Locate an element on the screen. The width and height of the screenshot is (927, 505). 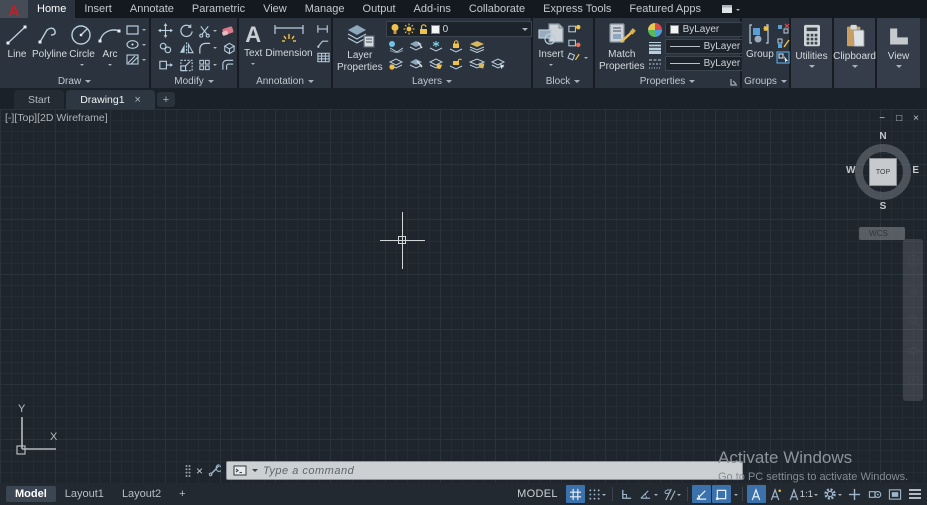
tab-view: View is located at coordinates (275, 9).